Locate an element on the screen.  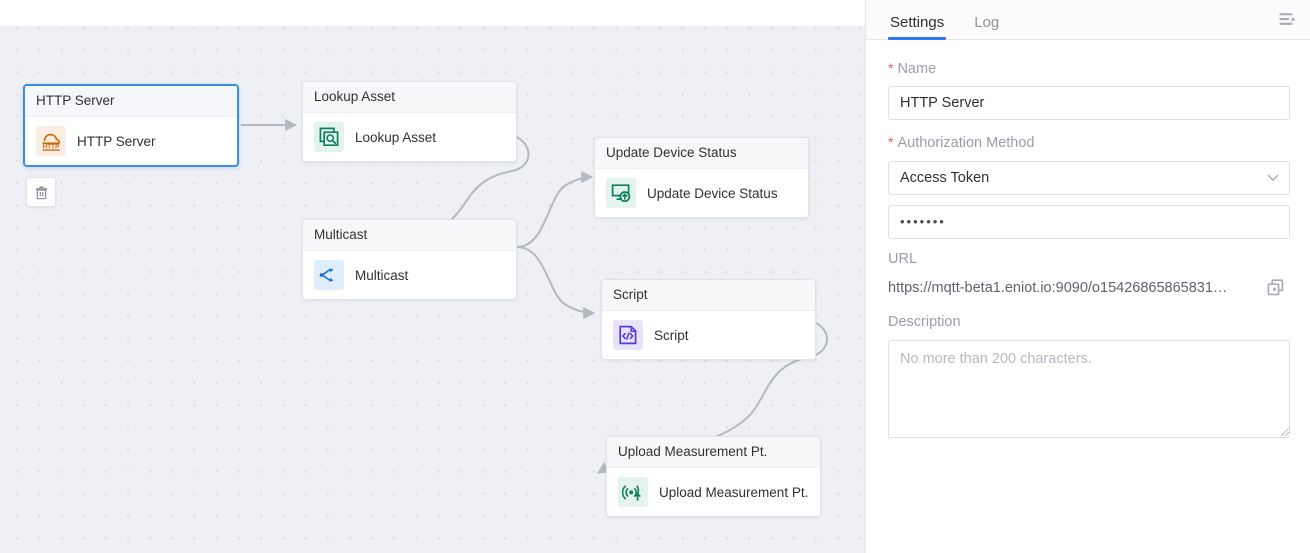
authorization-method-label-text: Authorization Method is located at coordinates (966, 143).